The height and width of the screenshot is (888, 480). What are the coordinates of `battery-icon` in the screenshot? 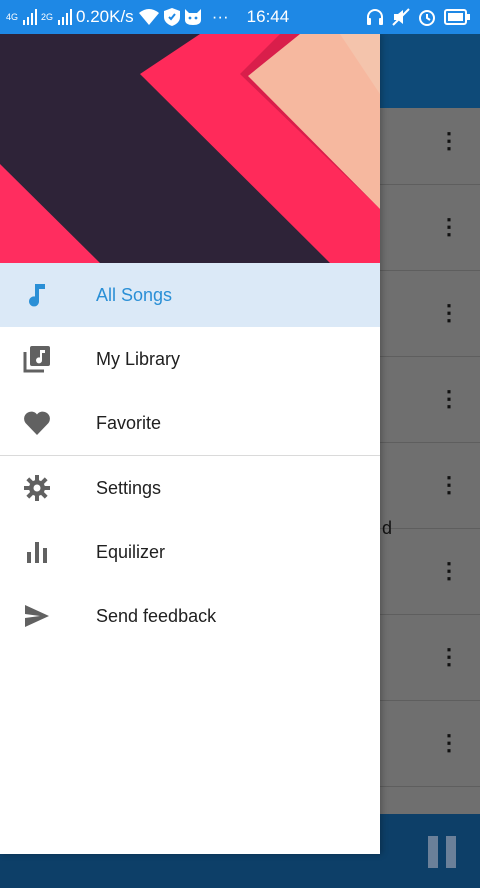 It's located at (457, 17).